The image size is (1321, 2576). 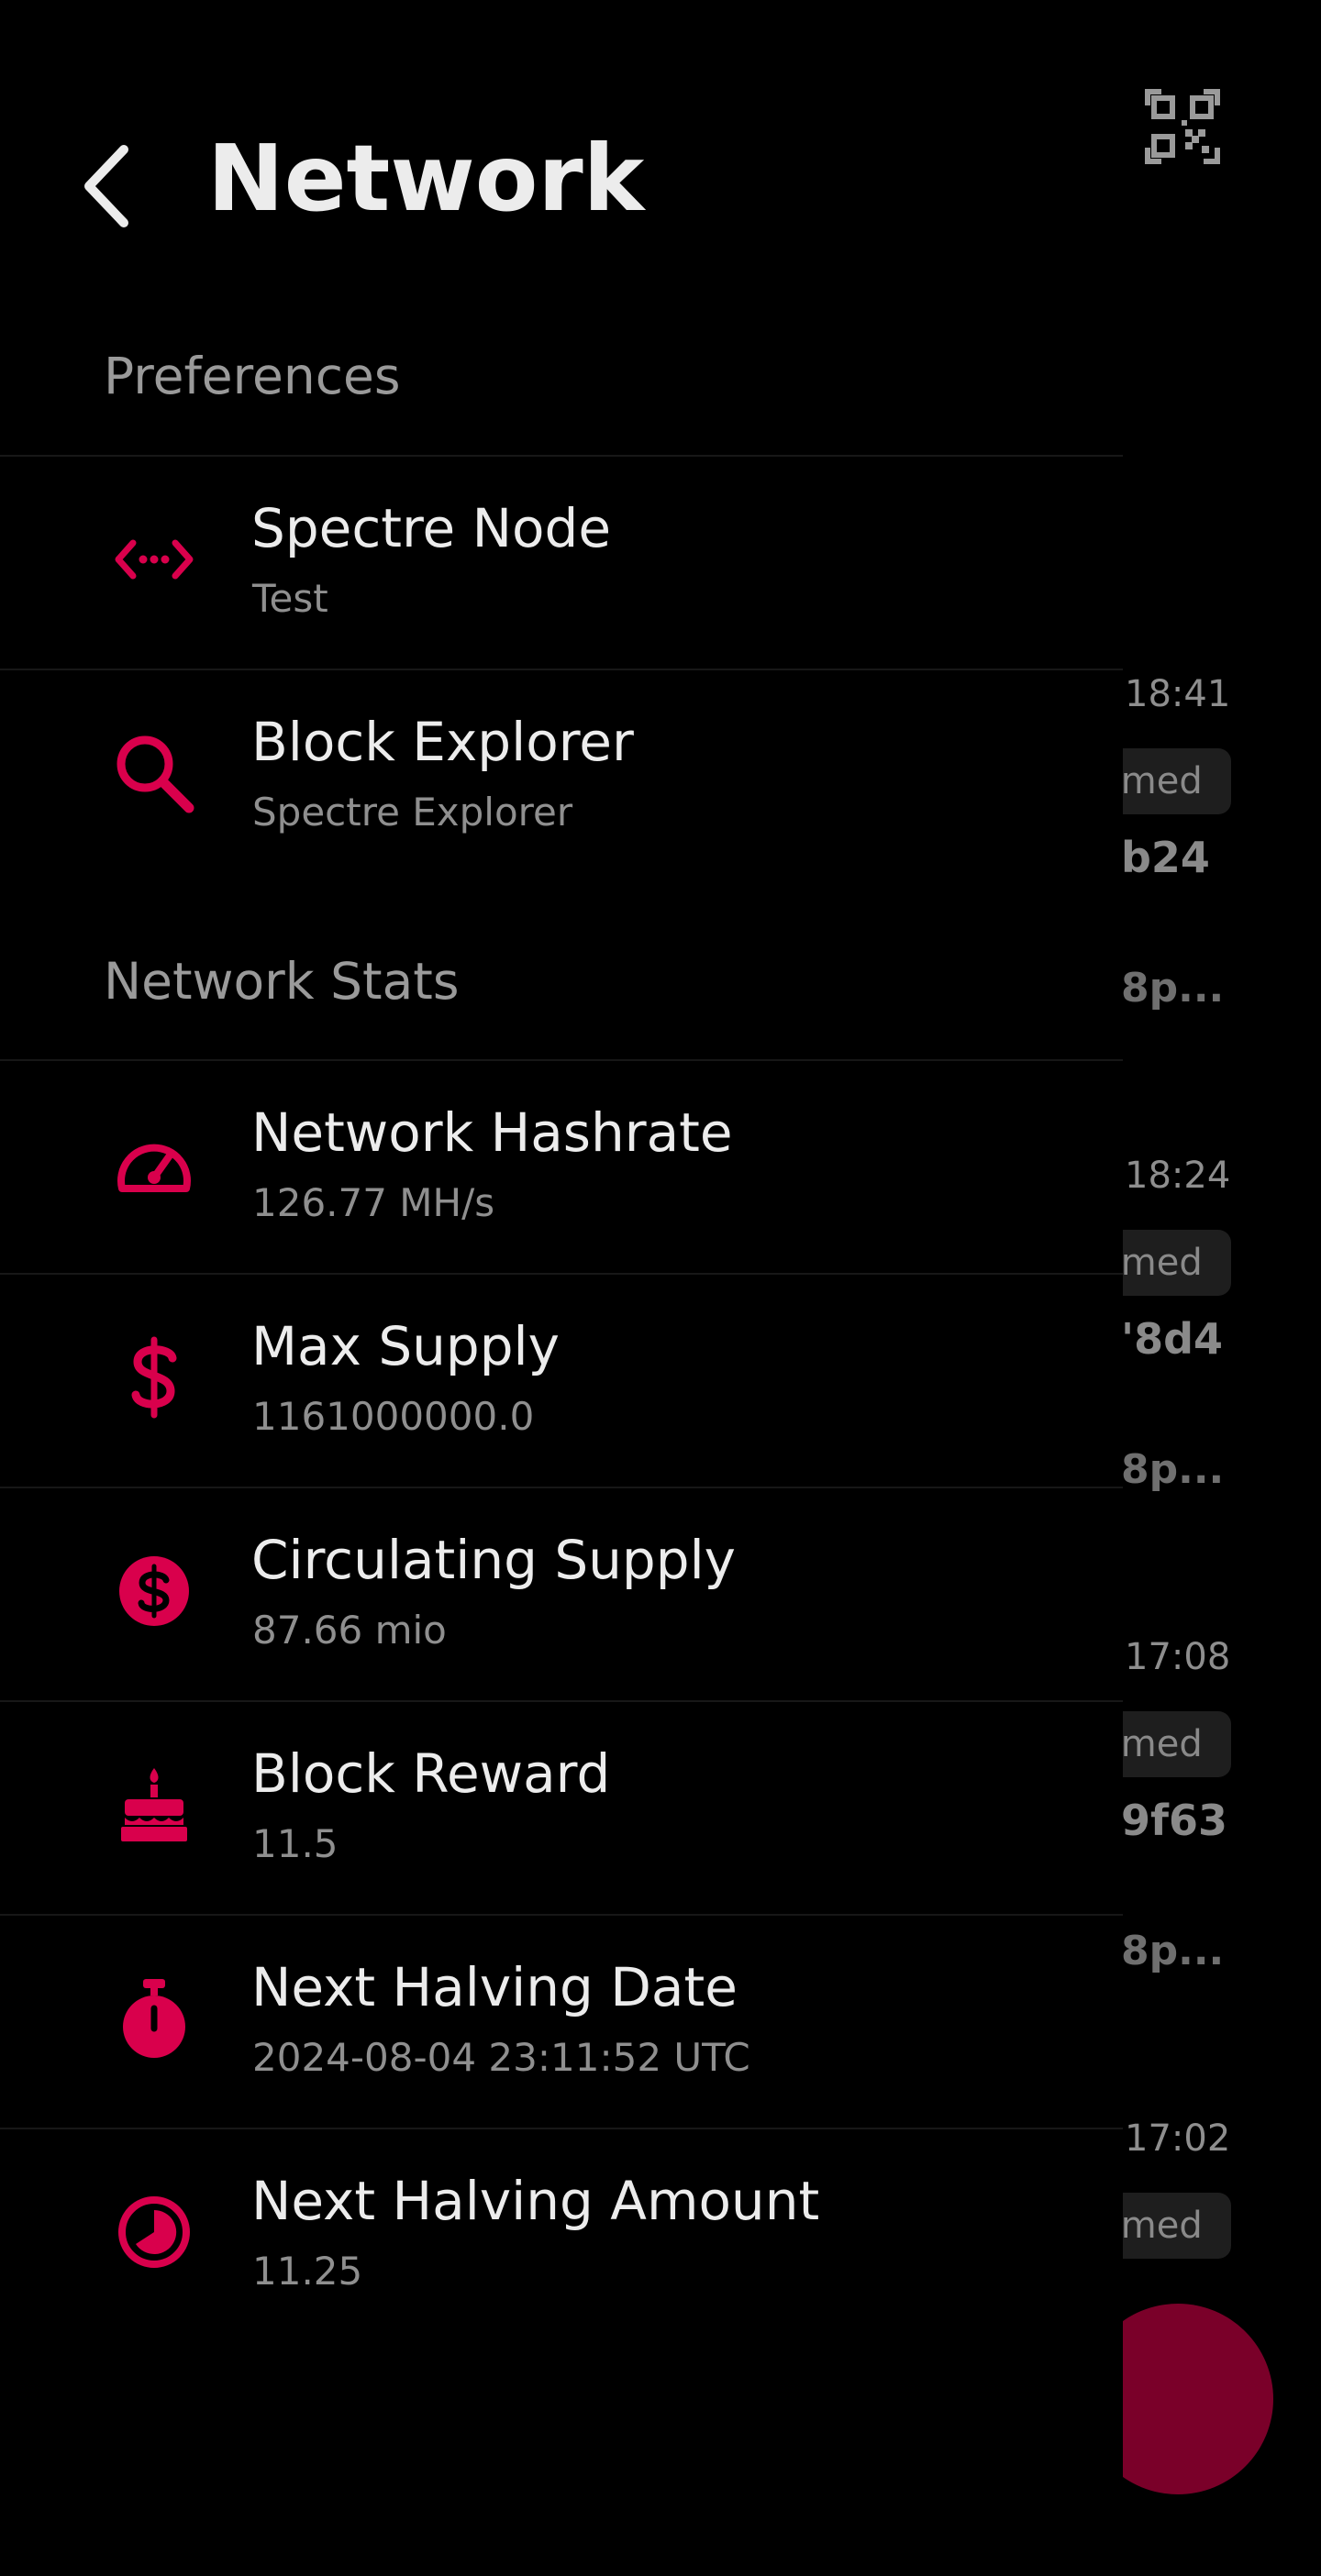 I want to click on stat-item-circulating-supply: Circulating Supply 87.66 mio, so click(x=561, y=1594).